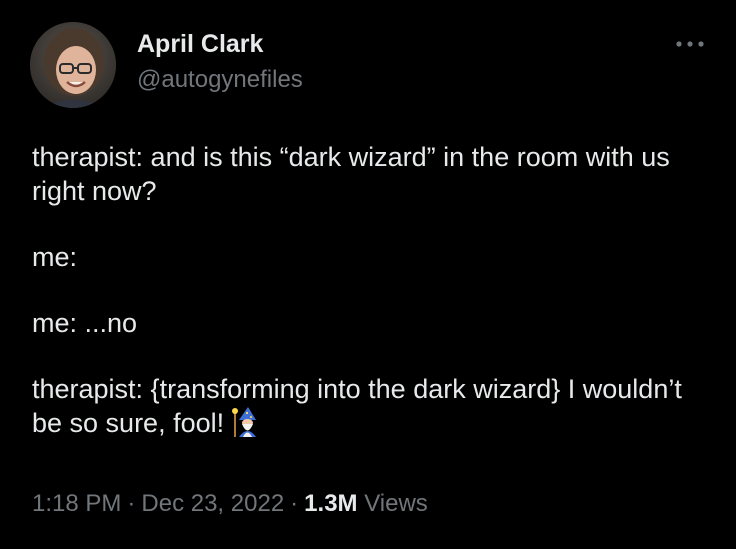  Describe the element at coordinates (330, 503) in the screenshot. I see `views-count: 1.3M` at that location.